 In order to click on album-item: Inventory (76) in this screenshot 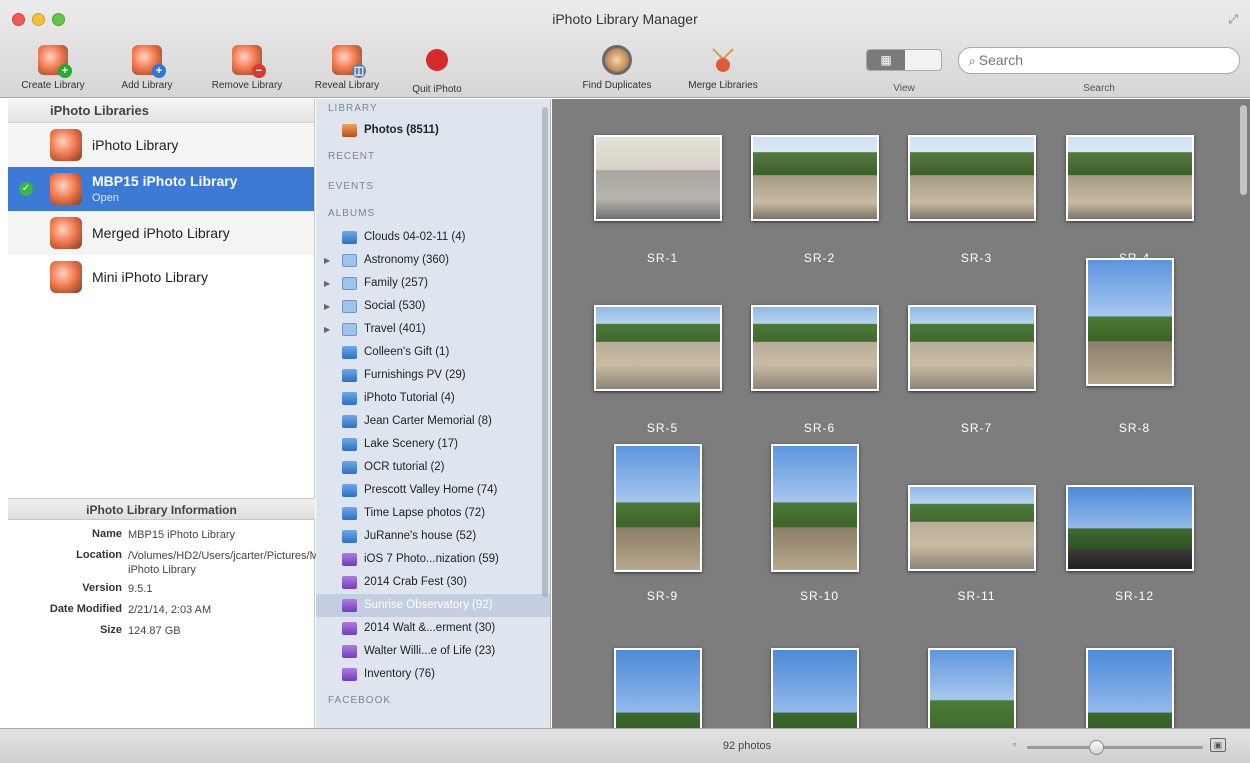, I will do `click(433, 674)`.